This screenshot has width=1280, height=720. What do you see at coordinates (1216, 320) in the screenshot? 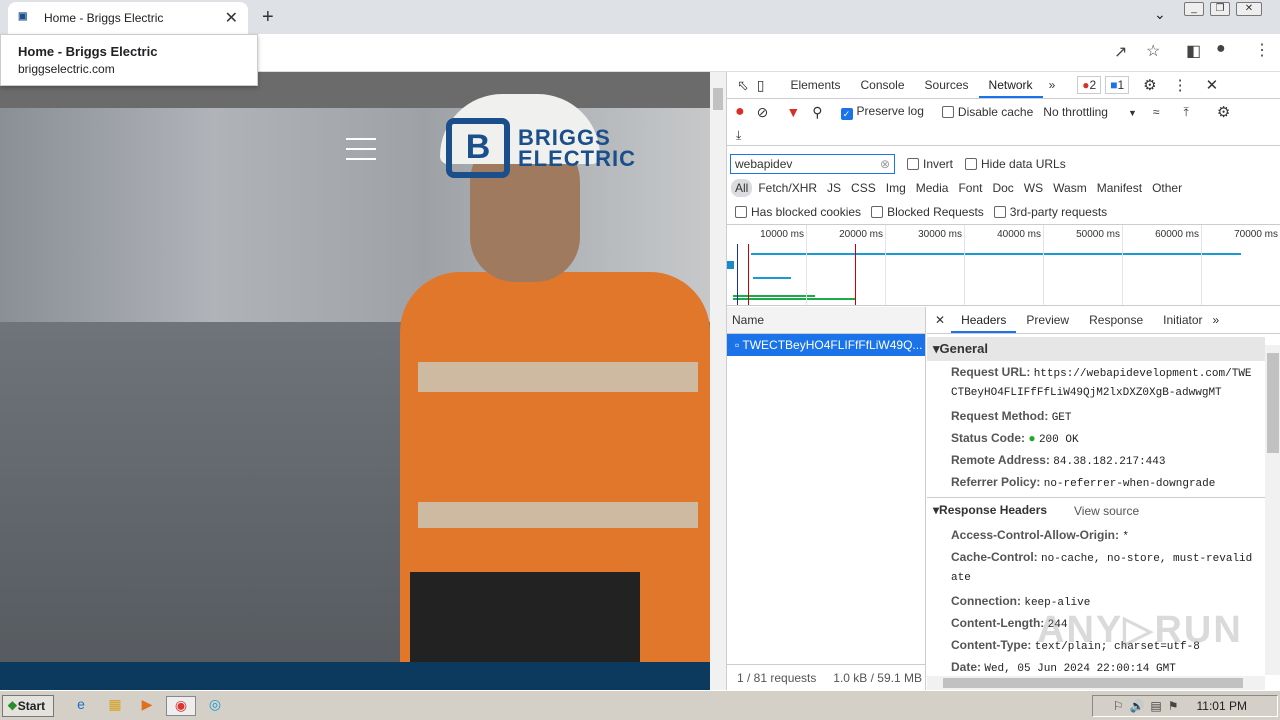
I see `more-detail-tabs-icon: »` at bounding box center [1216, 320].